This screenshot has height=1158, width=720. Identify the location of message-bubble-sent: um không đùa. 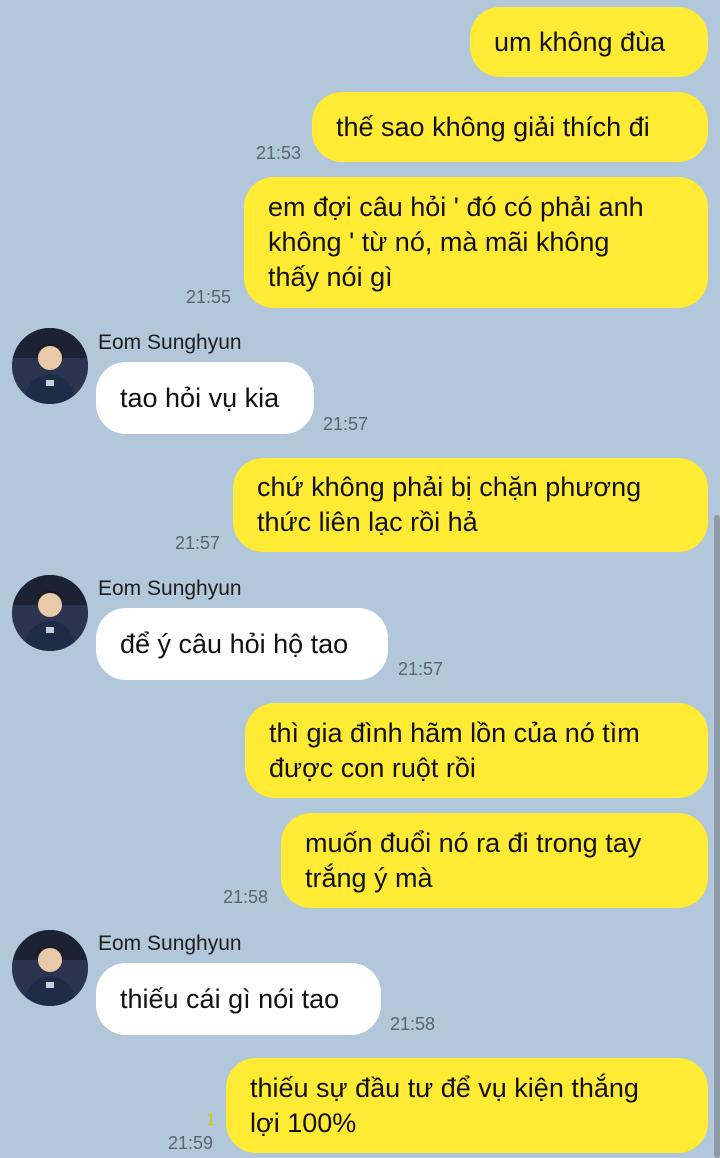
(589, 42).